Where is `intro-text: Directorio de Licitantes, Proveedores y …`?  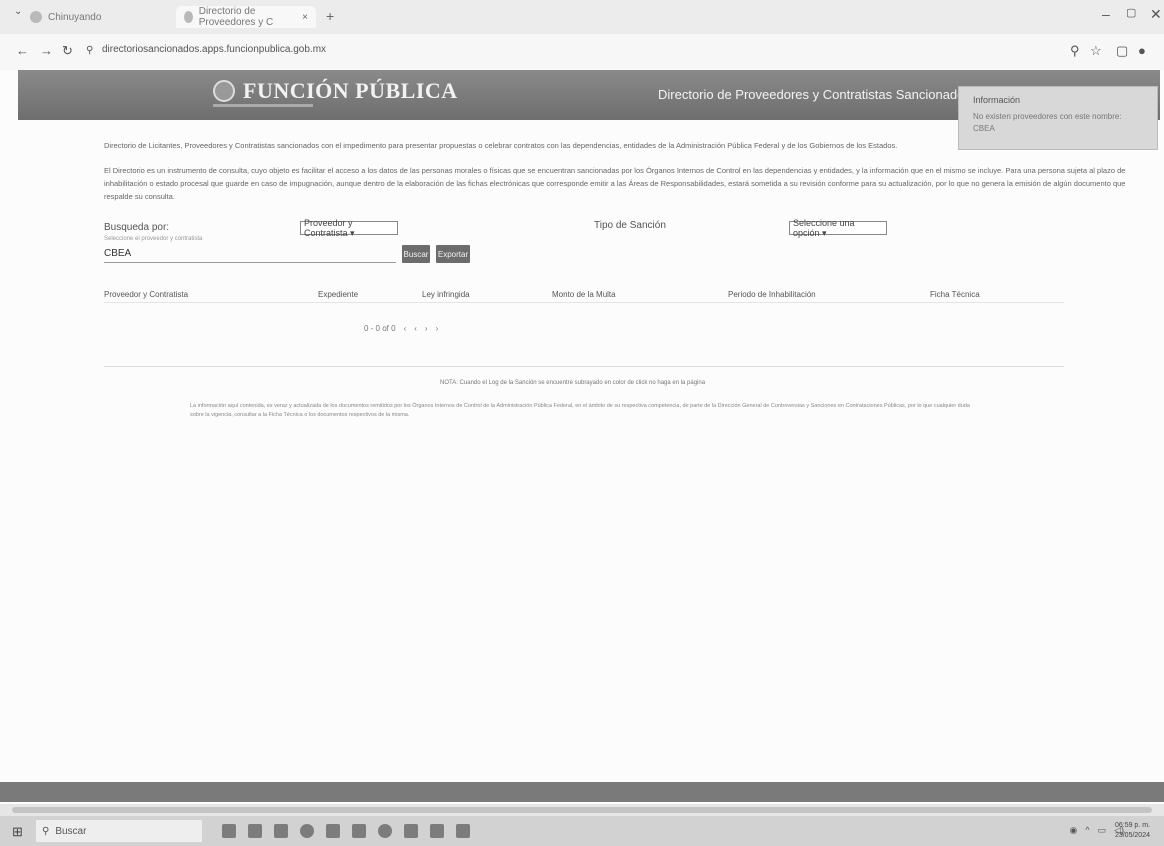 intro-text: Directorio de Licitantes, Proveedores y … is located at coordinates (501, 145).